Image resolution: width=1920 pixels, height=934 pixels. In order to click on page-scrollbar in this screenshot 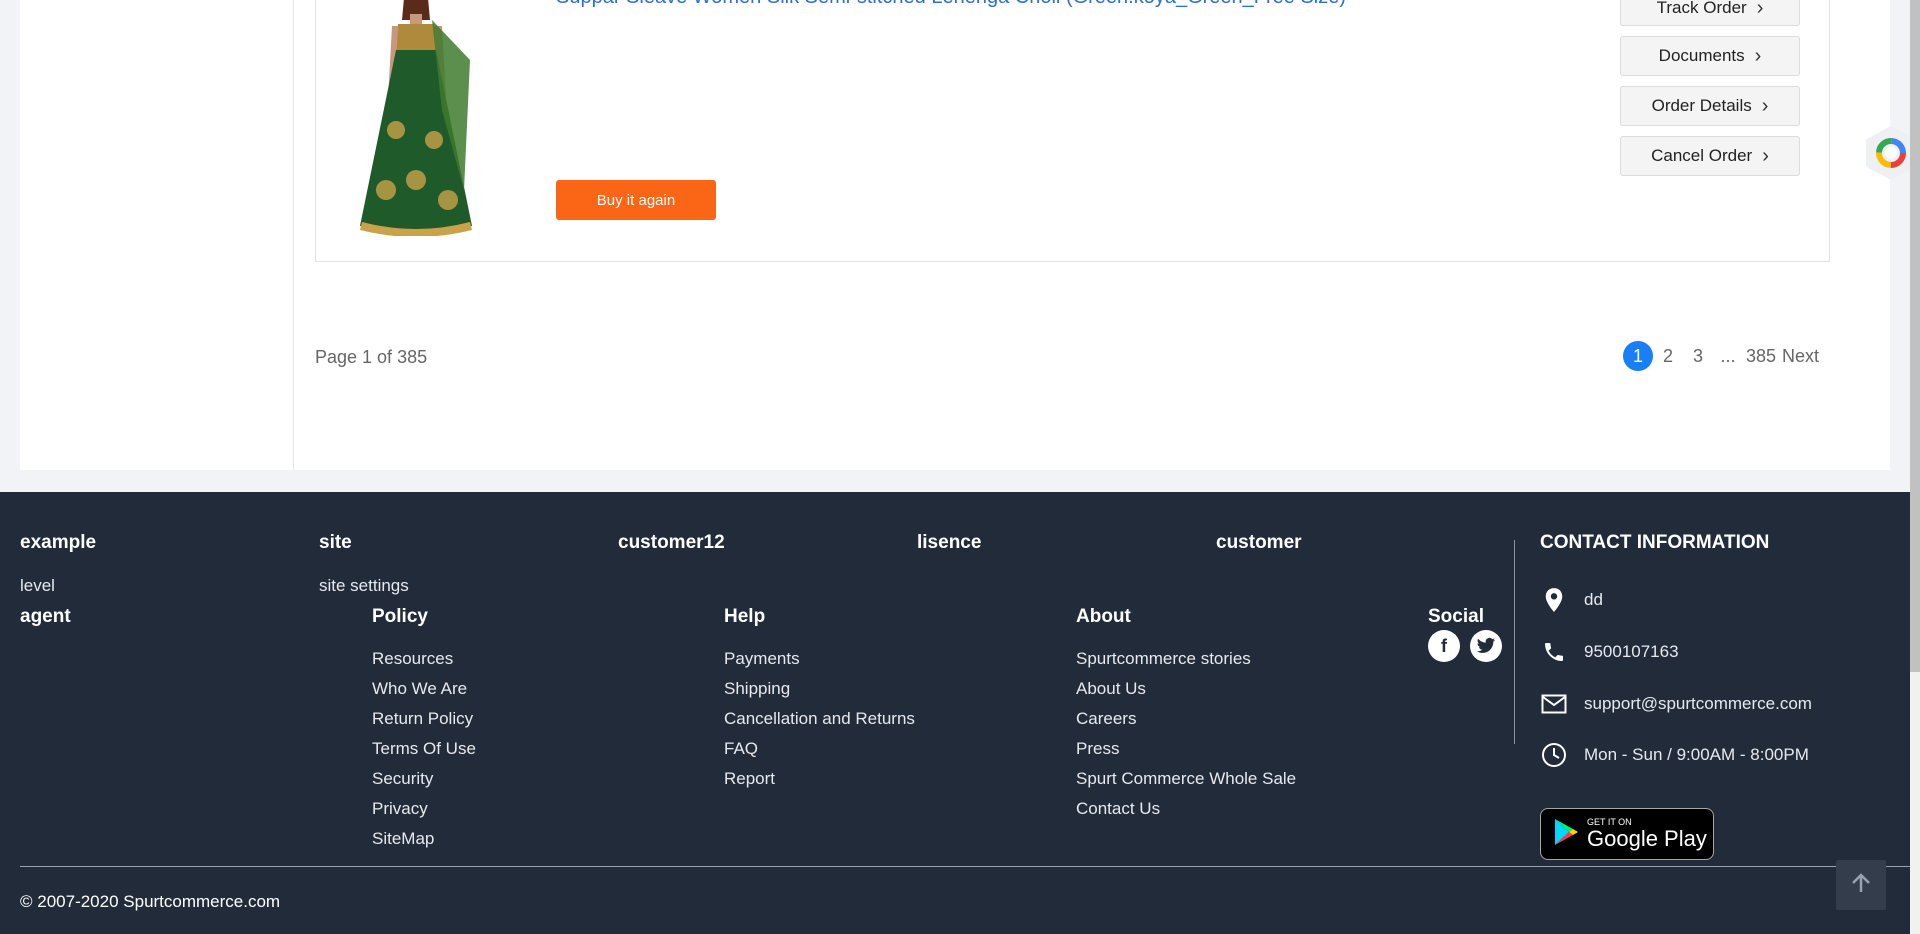, I will do `click(1915, 467)`.